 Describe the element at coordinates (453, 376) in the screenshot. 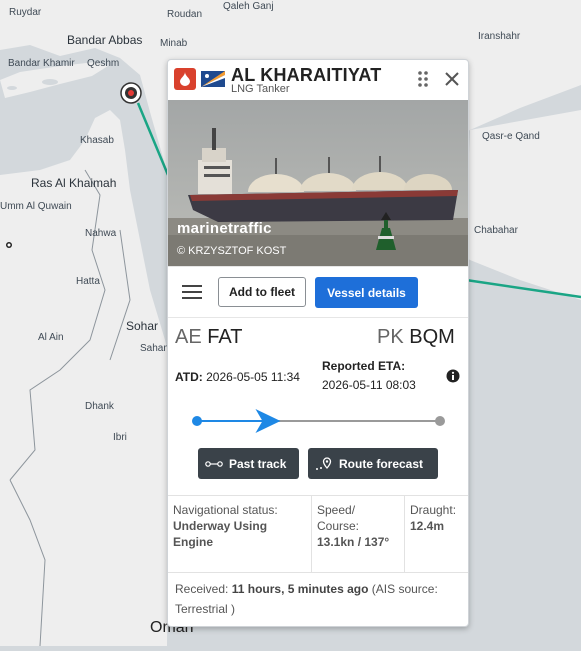

I see `info-icon` at that location.